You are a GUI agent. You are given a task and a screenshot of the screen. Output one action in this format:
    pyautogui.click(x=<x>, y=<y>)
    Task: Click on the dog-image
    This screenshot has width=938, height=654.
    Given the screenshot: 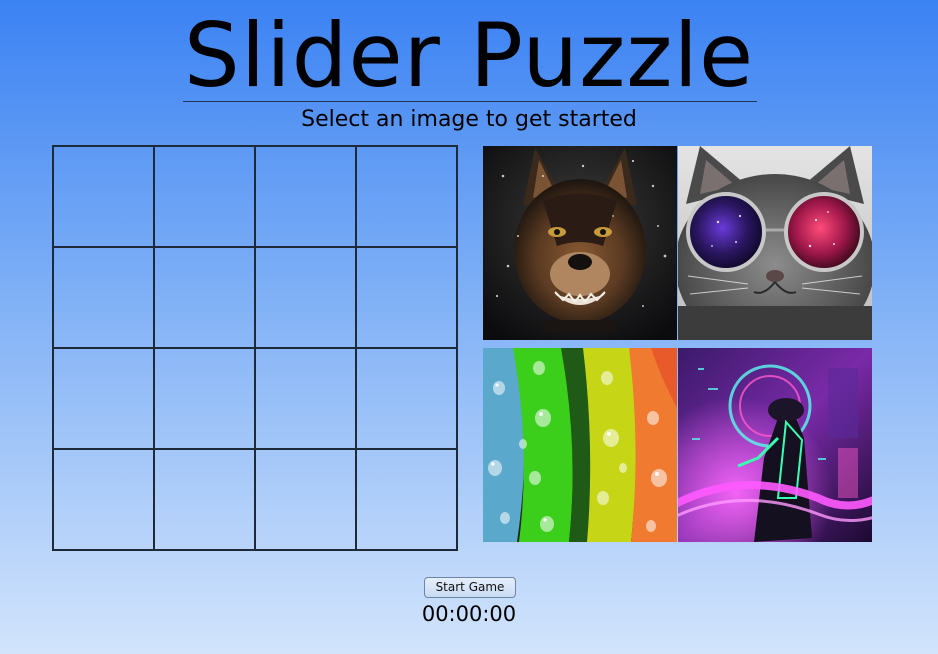 What is the action you would take?
    pyautogui.click(x=580, y=243)
    